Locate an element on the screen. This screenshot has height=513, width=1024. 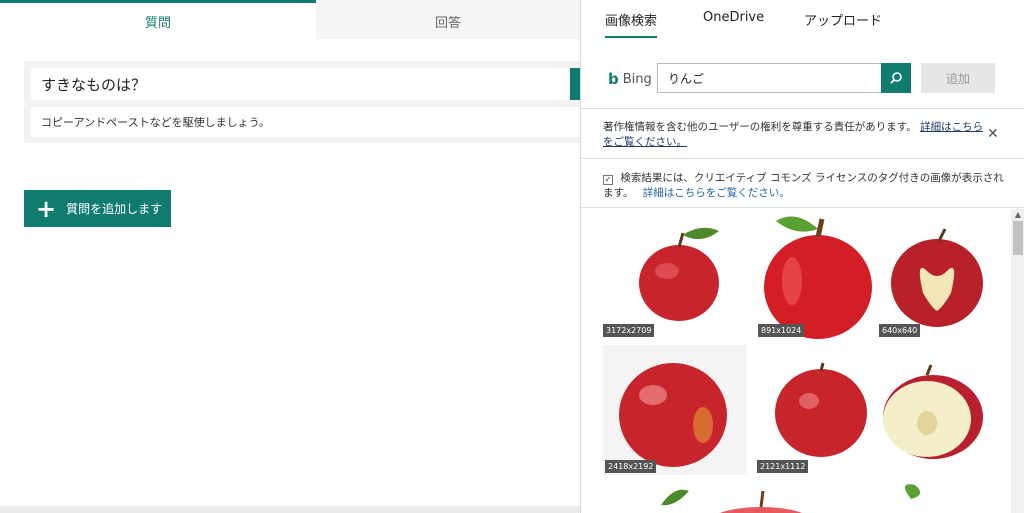
image-result: 640x640 is located at coordinates (941, 275).